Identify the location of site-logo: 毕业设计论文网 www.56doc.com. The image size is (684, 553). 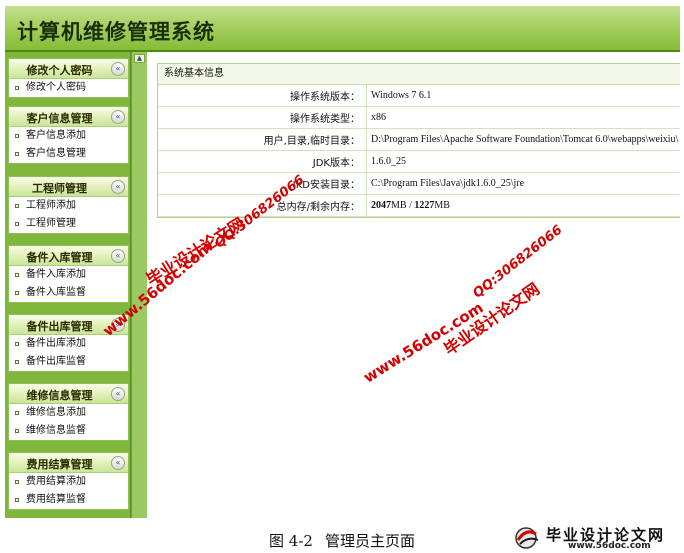
(597, 538).